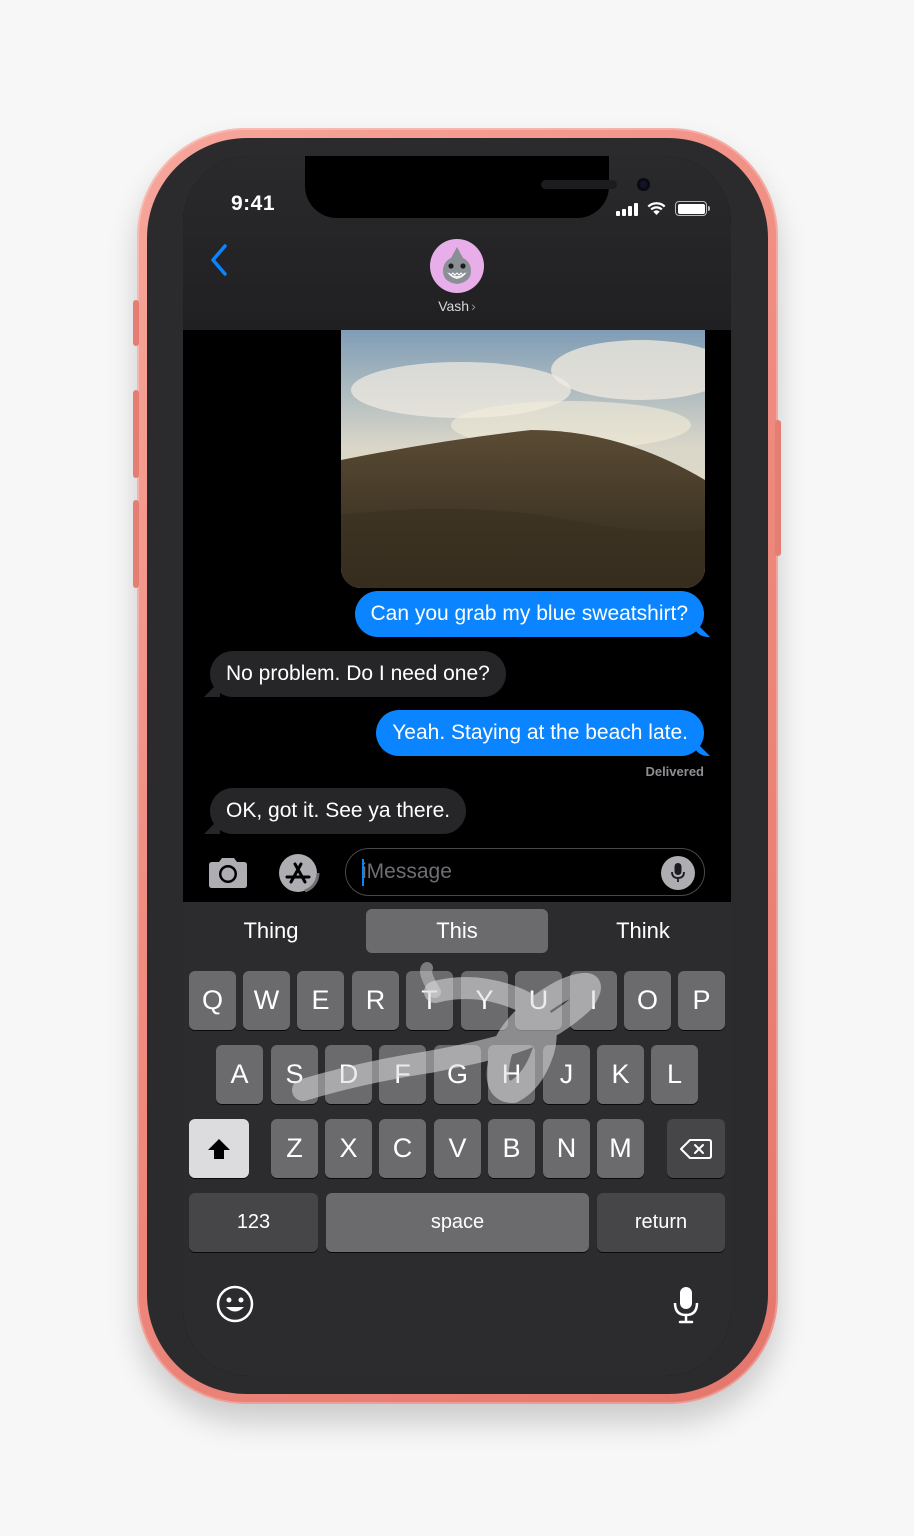 Image resolution: width=914 pixels, height=1536 pixels. I want to click on conversation-header: 9:41 Vash ›, so click(457, 243).